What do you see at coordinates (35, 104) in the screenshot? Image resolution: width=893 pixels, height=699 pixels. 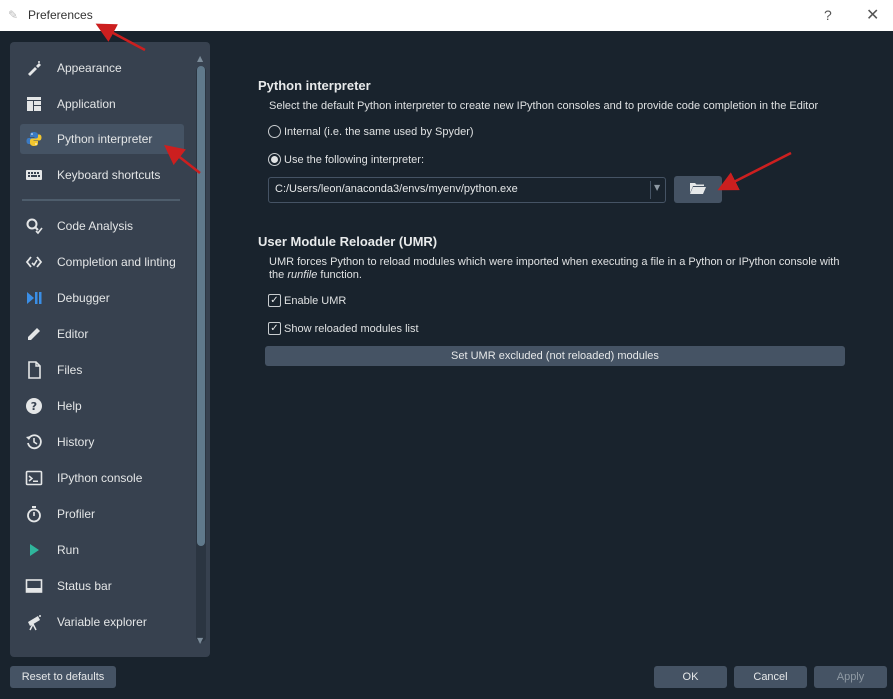 I see `application-layout-icon` at bounding box center [35, 104].